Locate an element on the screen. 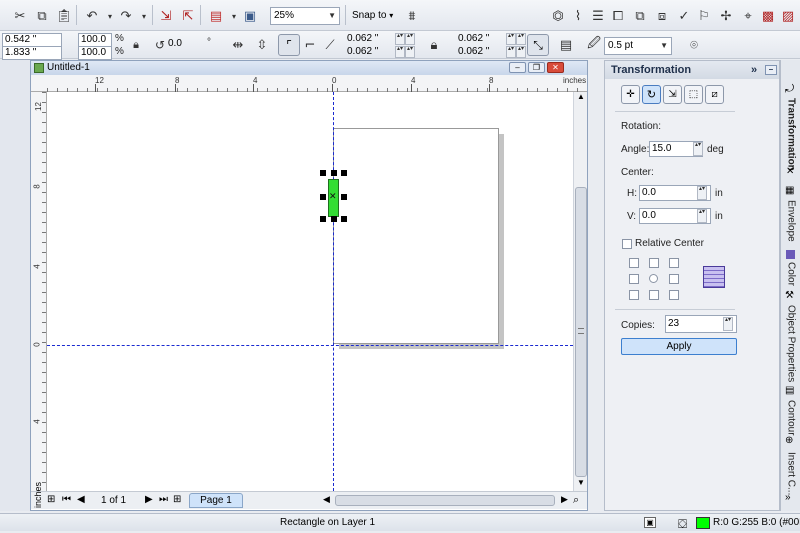 The width and height of the screenshot is (800, 533). vertical-guideline is located at coordinates (333, 291).